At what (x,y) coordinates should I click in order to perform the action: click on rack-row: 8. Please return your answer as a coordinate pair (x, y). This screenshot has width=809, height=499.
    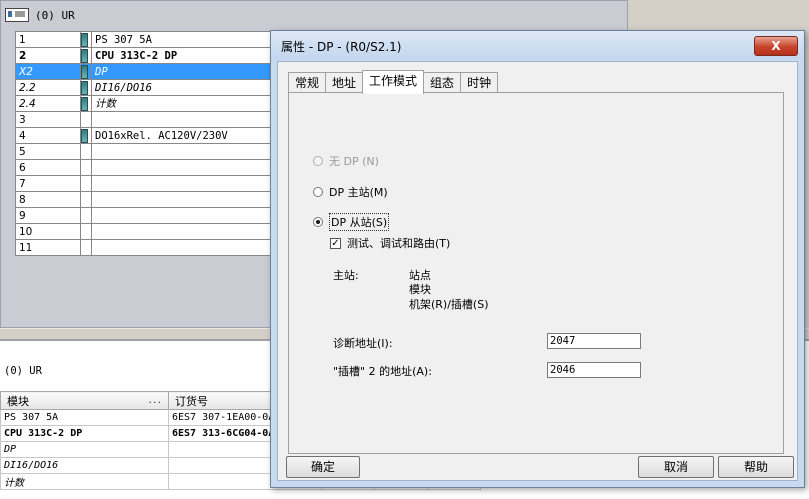
    Looking at the image, I should click on (146, 199).